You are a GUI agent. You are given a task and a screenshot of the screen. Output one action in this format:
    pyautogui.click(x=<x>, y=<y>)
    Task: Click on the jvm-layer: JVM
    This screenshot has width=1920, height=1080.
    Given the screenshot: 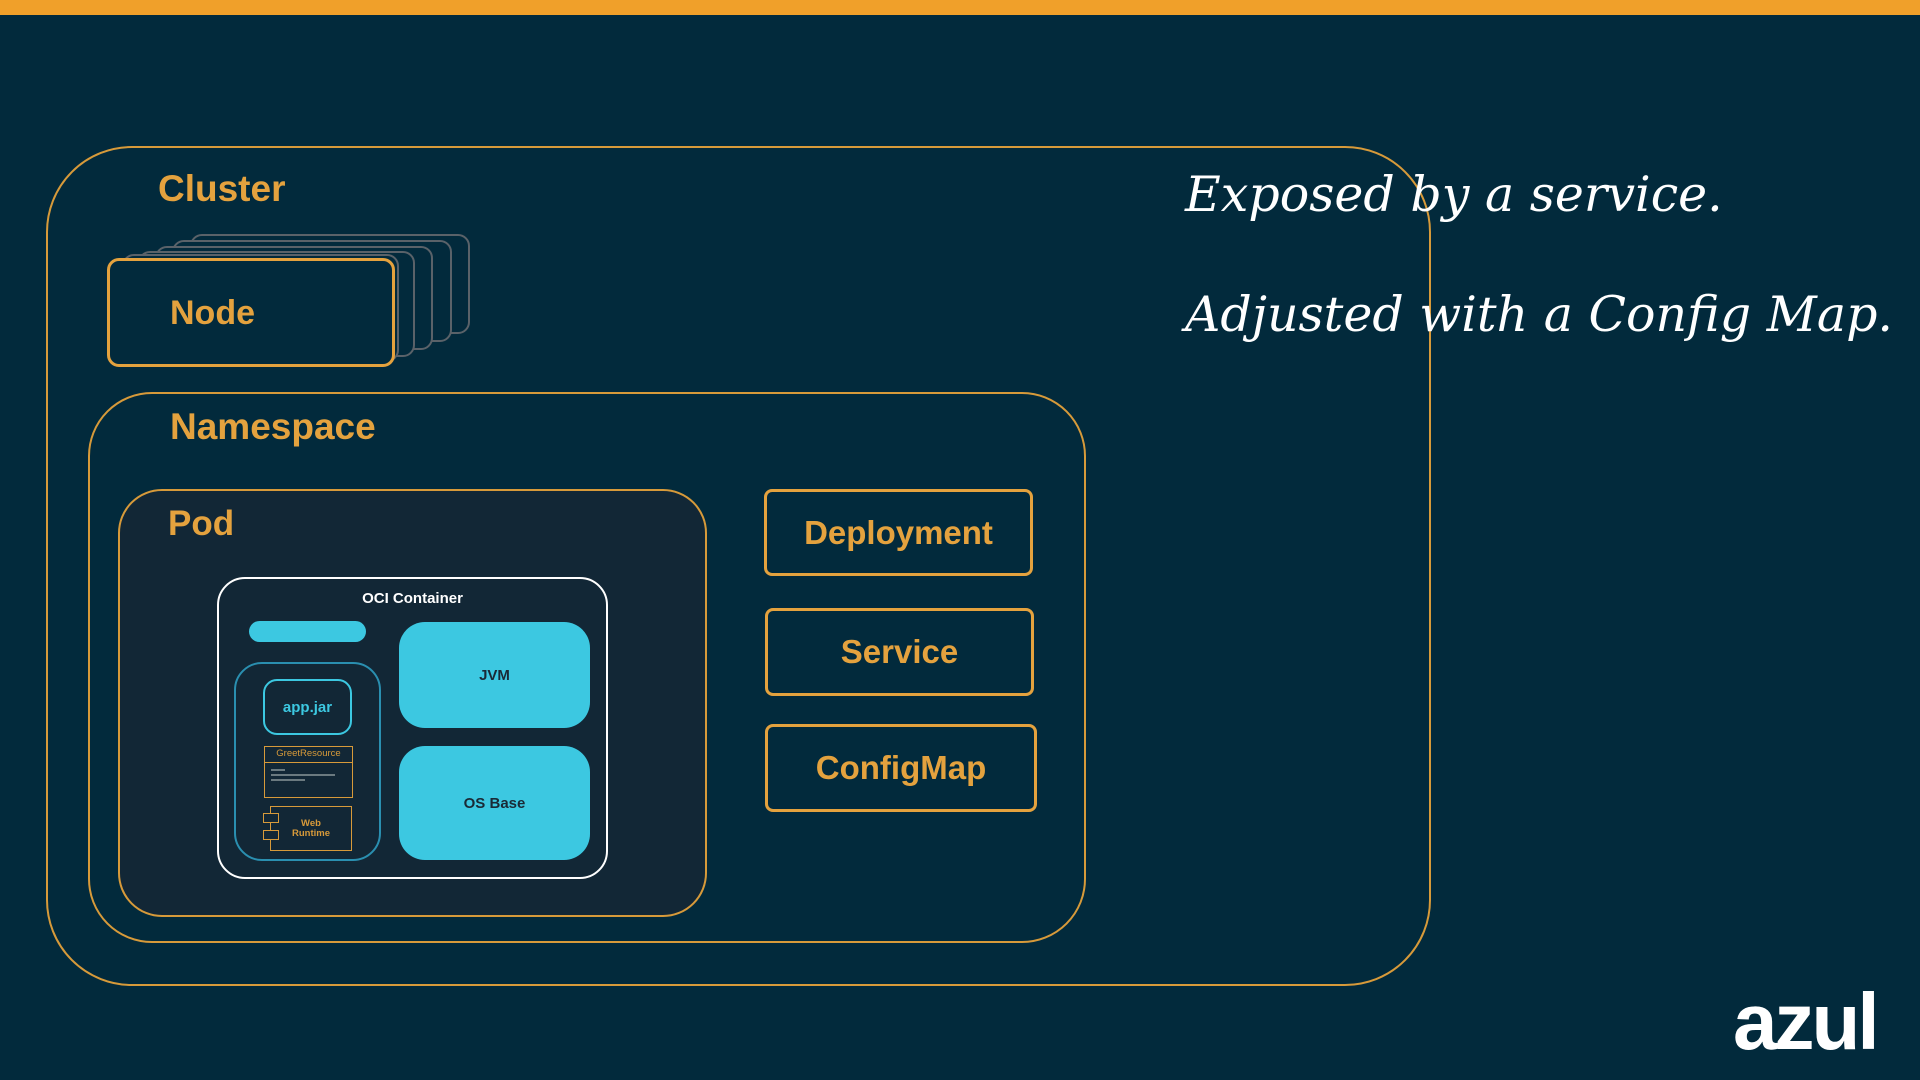 What is the action you would take?
    pyautogui.click(x=494, y=675)
    